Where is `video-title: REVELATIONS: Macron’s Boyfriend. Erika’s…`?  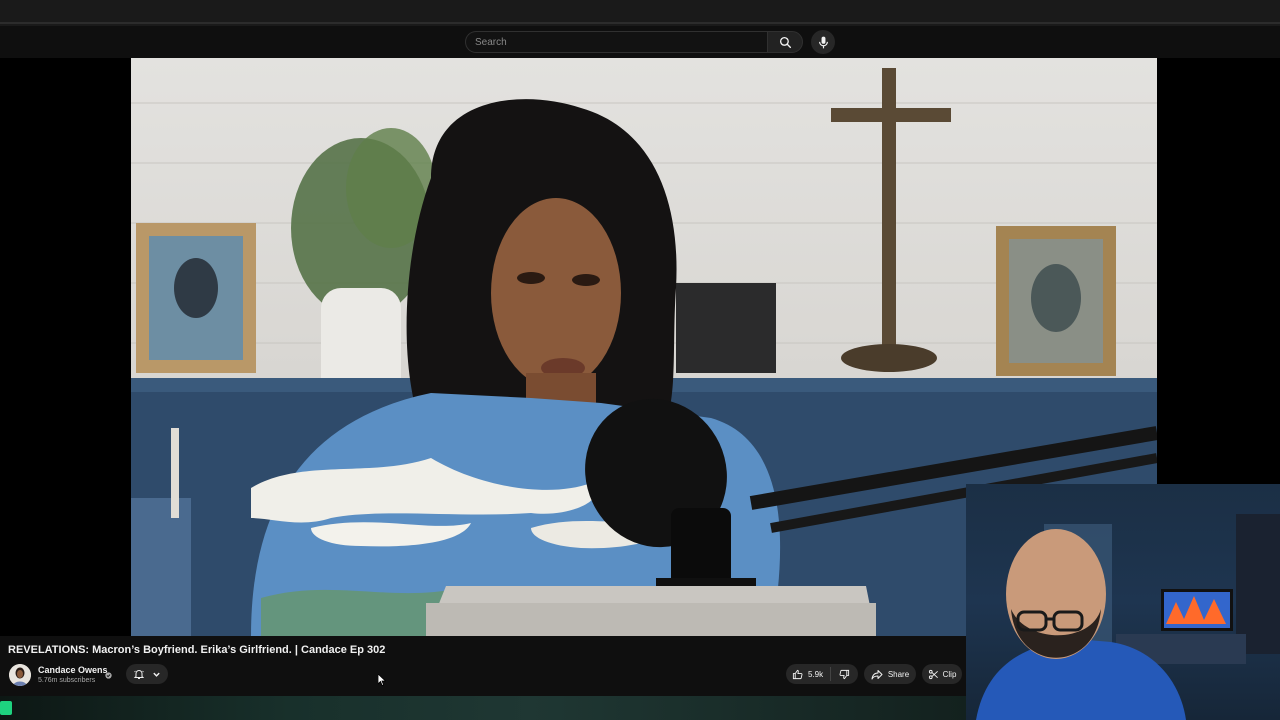 video-title: REVELATIONS: Macron’s Boyfriend. Erika’s… is located at coordinates (197, 650).